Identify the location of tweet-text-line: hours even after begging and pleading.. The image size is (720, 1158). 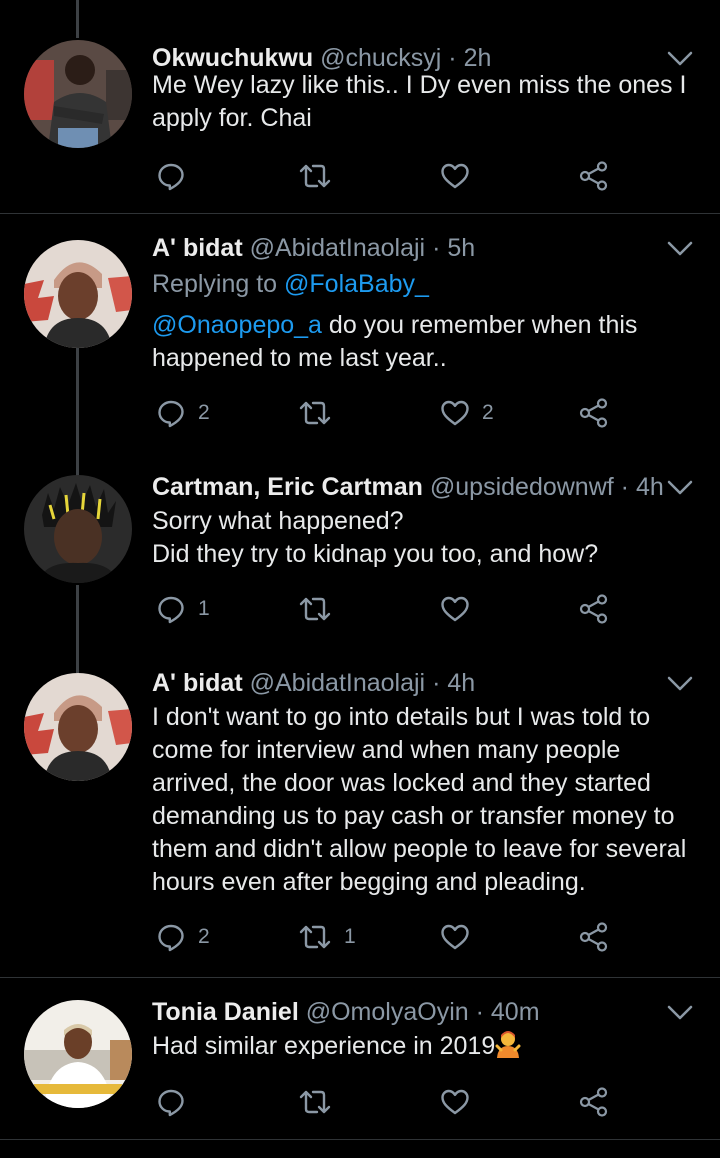
(369, 882).